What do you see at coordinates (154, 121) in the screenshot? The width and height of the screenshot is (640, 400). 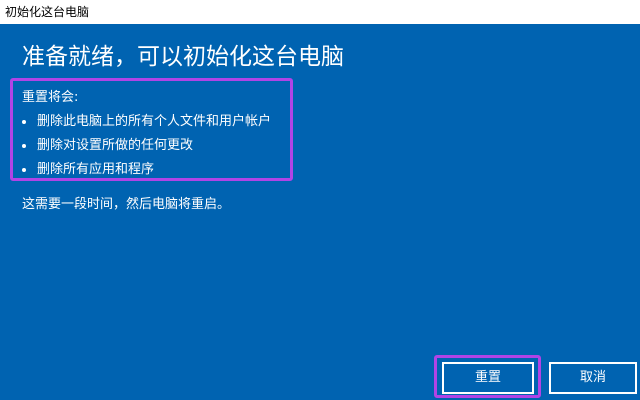 I see `list-item-text: 删除此电脑上的所有个人文件和用户帐户` at bounding box center [154, 121].